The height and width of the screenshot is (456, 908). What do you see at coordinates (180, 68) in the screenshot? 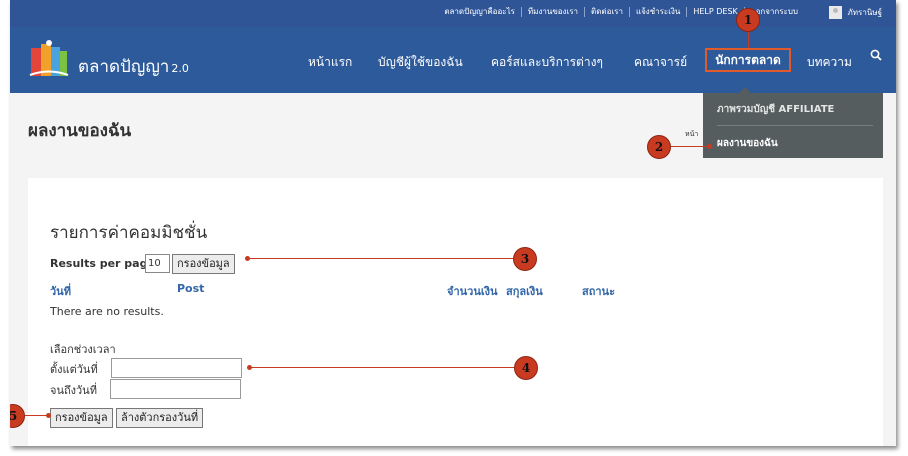
I see `brand-version: 2.0` at bounding box center [180, 68].